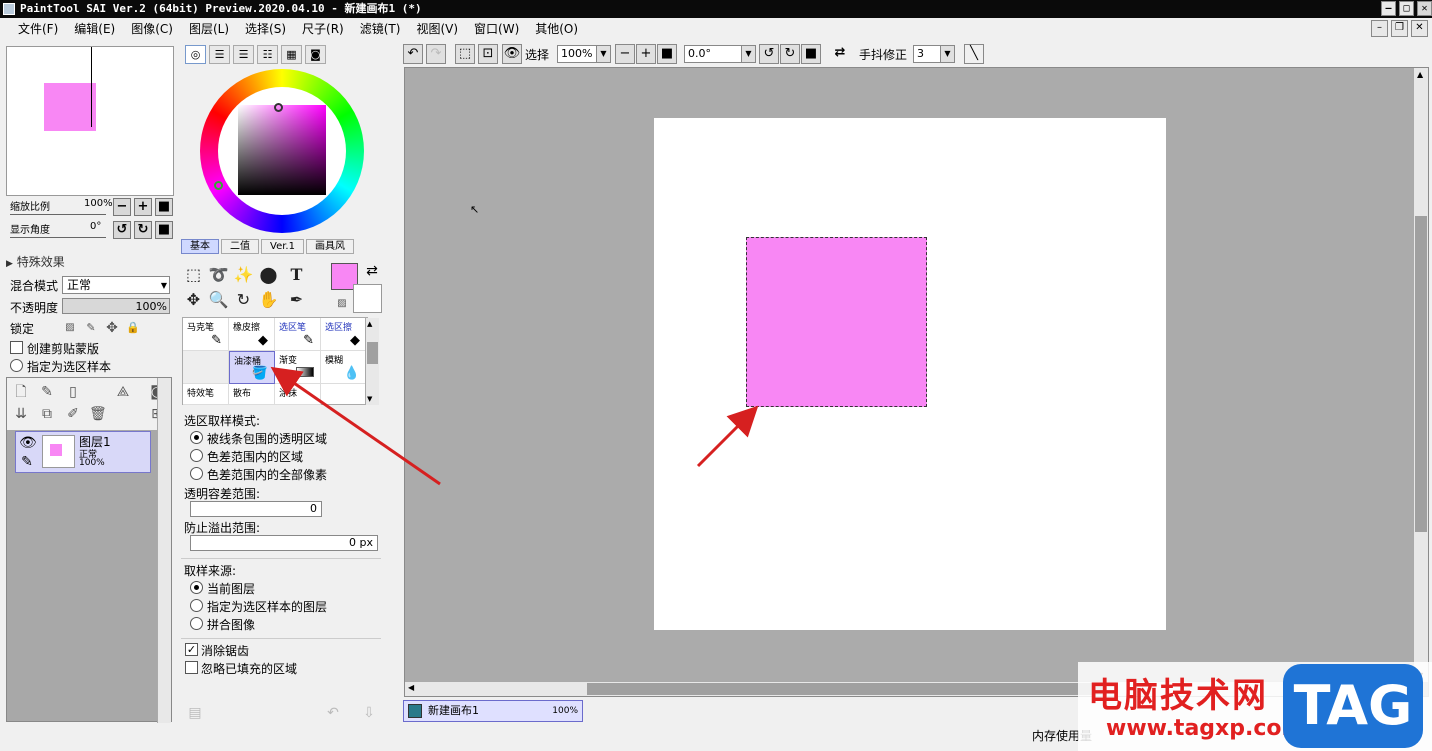 Image resolution: width=1432 pixels, height=751 pixels. What do you see at coordinates (195, 713) in the screenshot?
I see `tool-settings-icon: ▤` at bounding box center [195, 713].